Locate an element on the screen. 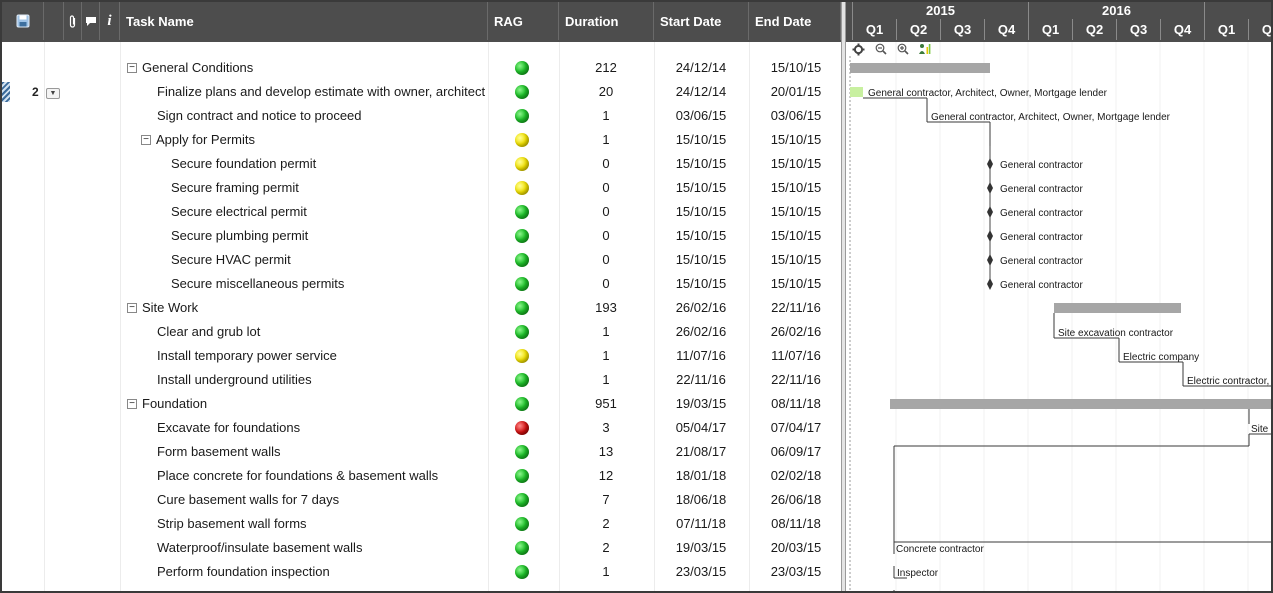 The width and height of the screenshot is (1273, 593). start-date-cell: 21/08/17 is located at coordinates (701, 452).